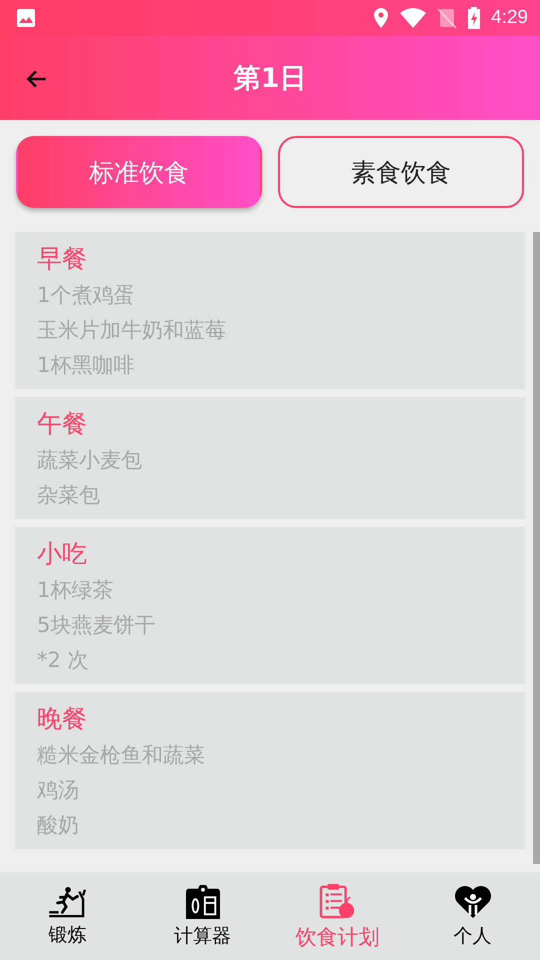 The image size is (540, 960). Describe the element at coordinates (62, 424) in the screenshot. I see `meal-title: 午餐` at that location.